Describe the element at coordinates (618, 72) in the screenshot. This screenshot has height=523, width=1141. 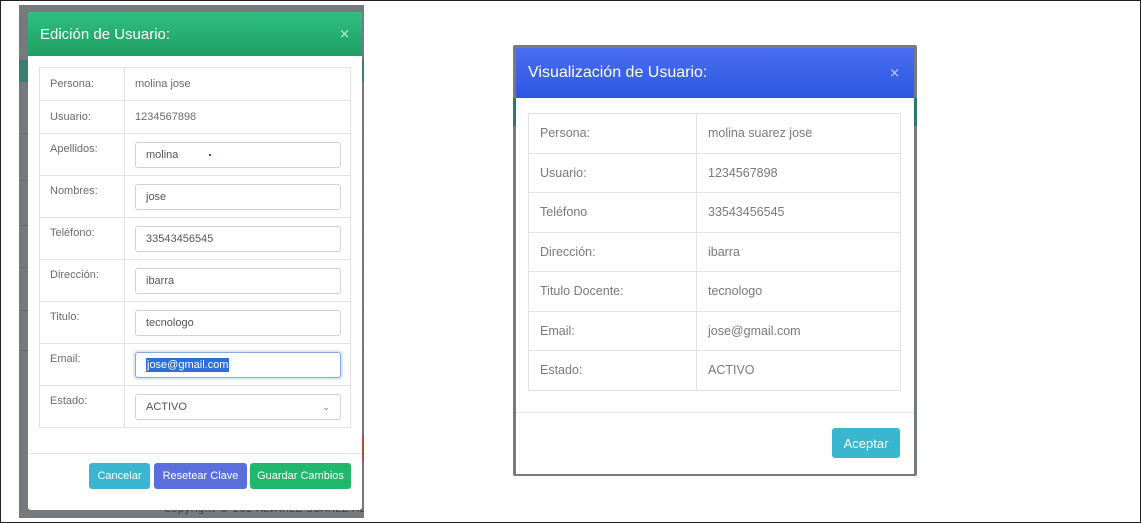
I see `view-modal-title: Visualización de Usuario:` at that location.